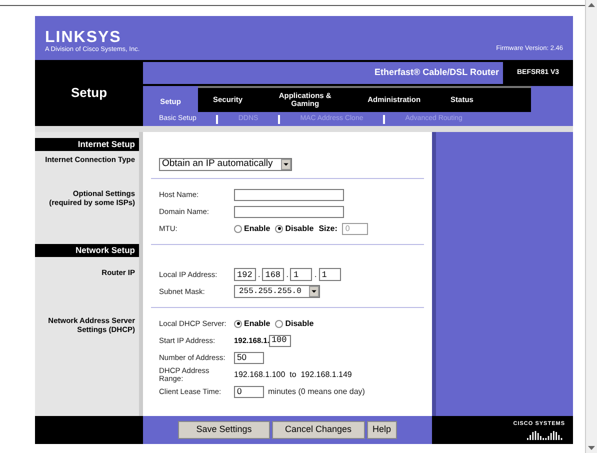  What do you see at coordinates (89, 93) in the screenshot?
I see `page-title: Setup` at bounding box center [89, 93].